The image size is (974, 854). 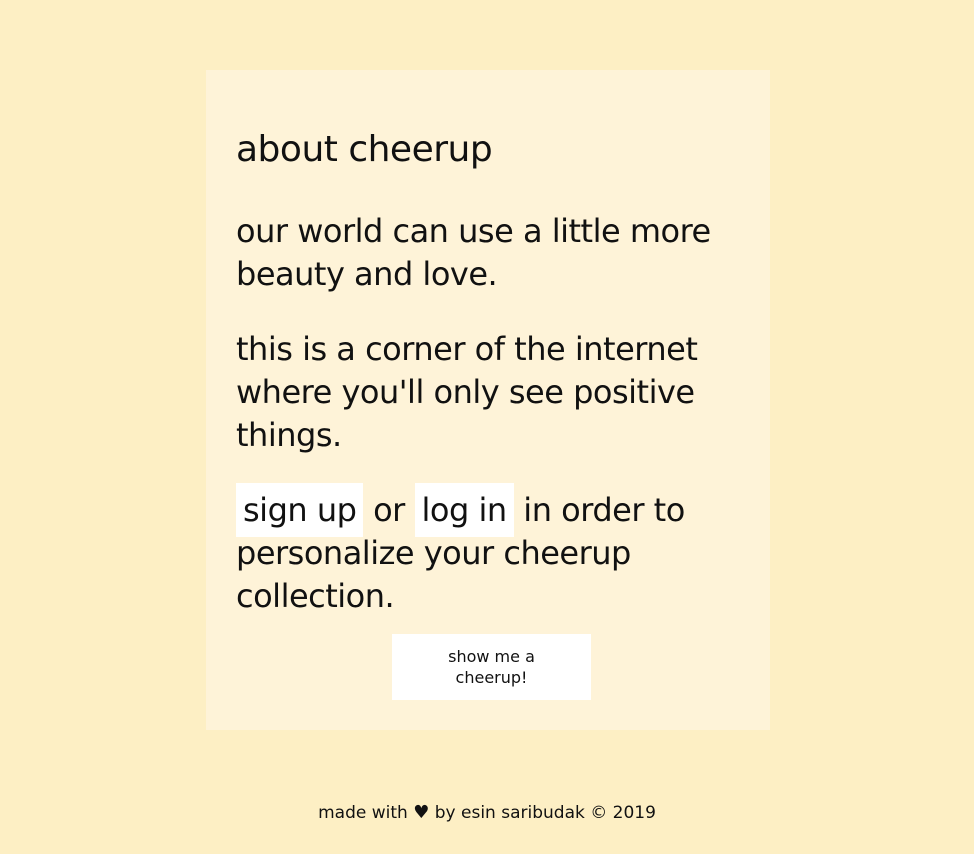 What do you see at coordinates (389, 510) in the screenshot?
I see `or-text: or` at bounding box center [389, 510].